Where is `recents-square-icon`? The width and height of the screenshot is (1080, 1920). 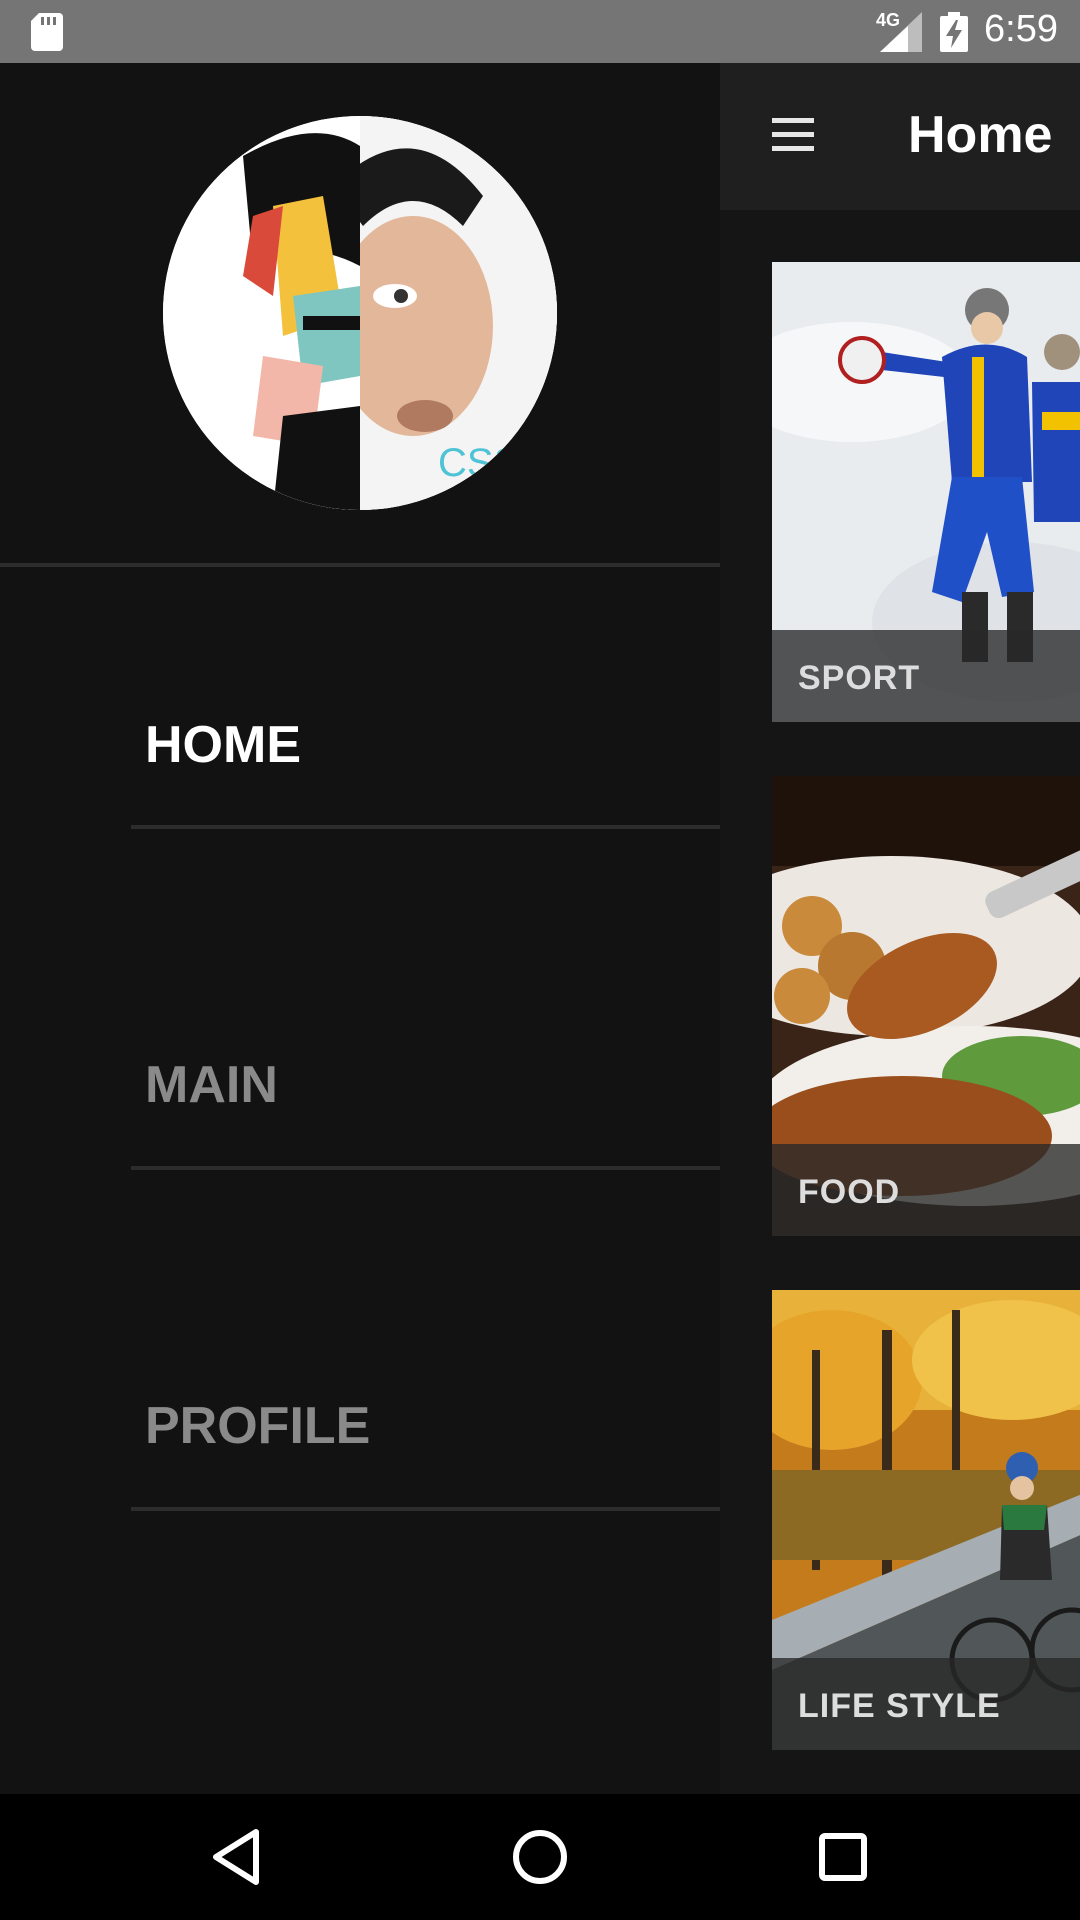 recents-square-icon is located at coordinates (843, 1857).